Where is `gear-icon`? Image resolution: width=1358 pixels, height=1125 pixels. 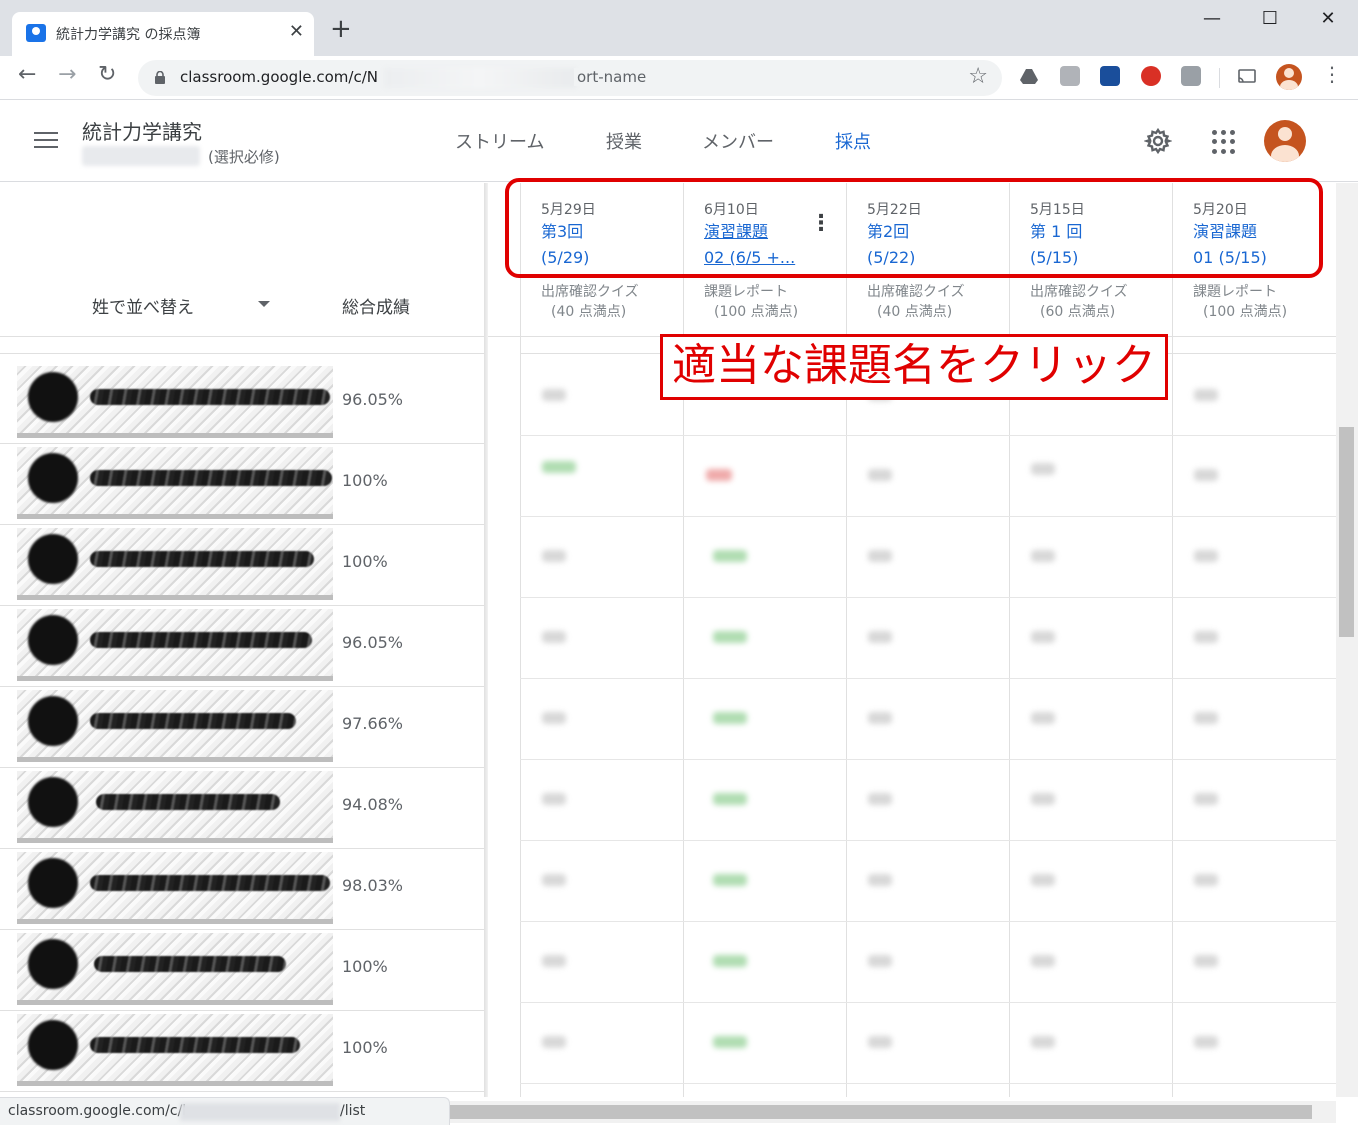
gear-icon is located at coordinates (1158, 141).